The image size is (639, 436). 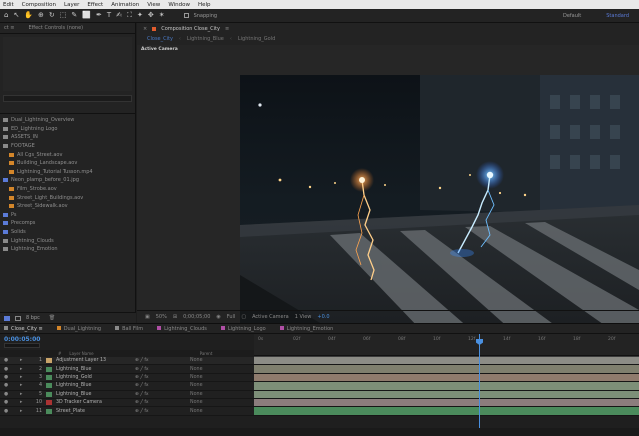 I want to click on camera-snapshot-icon: ◉, so click(x=218, y=317).